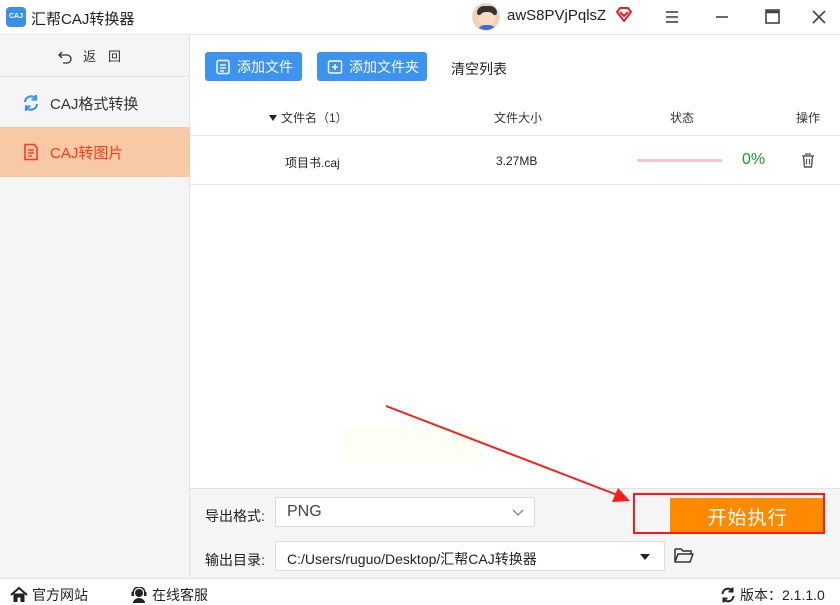 The height and width of the screenshot is (605, 840). Describe the element at coordinates (754, 159) in the screenshot. I see `progress-percent: 0%` at that location.